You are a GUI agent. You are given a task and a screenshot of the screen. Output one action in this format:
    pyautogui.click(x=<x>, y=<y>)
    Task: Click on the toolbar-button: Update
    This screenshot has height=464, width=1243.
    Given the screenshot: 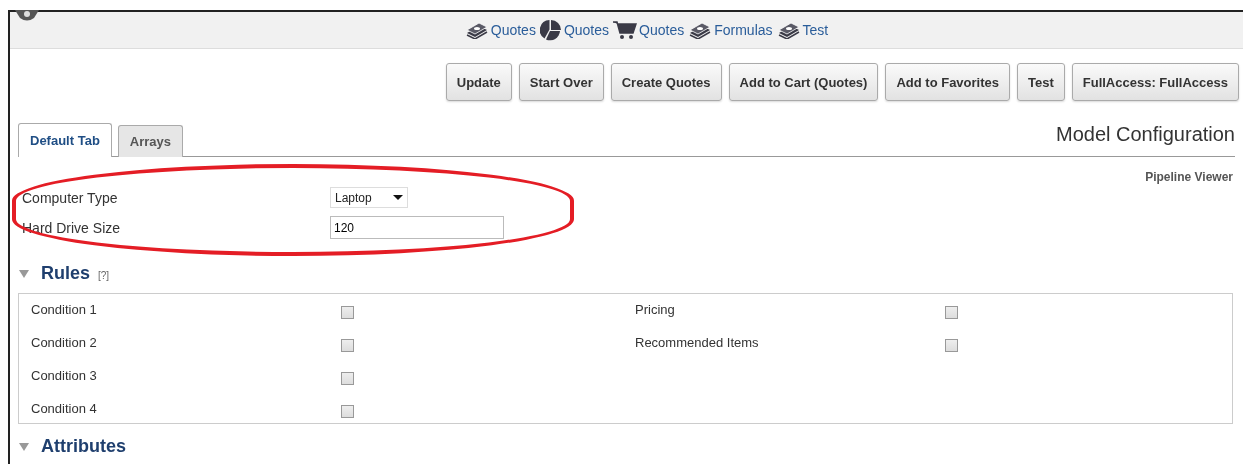 What is the action you would take?
    pyautogui.click(x=478, y=82)
    